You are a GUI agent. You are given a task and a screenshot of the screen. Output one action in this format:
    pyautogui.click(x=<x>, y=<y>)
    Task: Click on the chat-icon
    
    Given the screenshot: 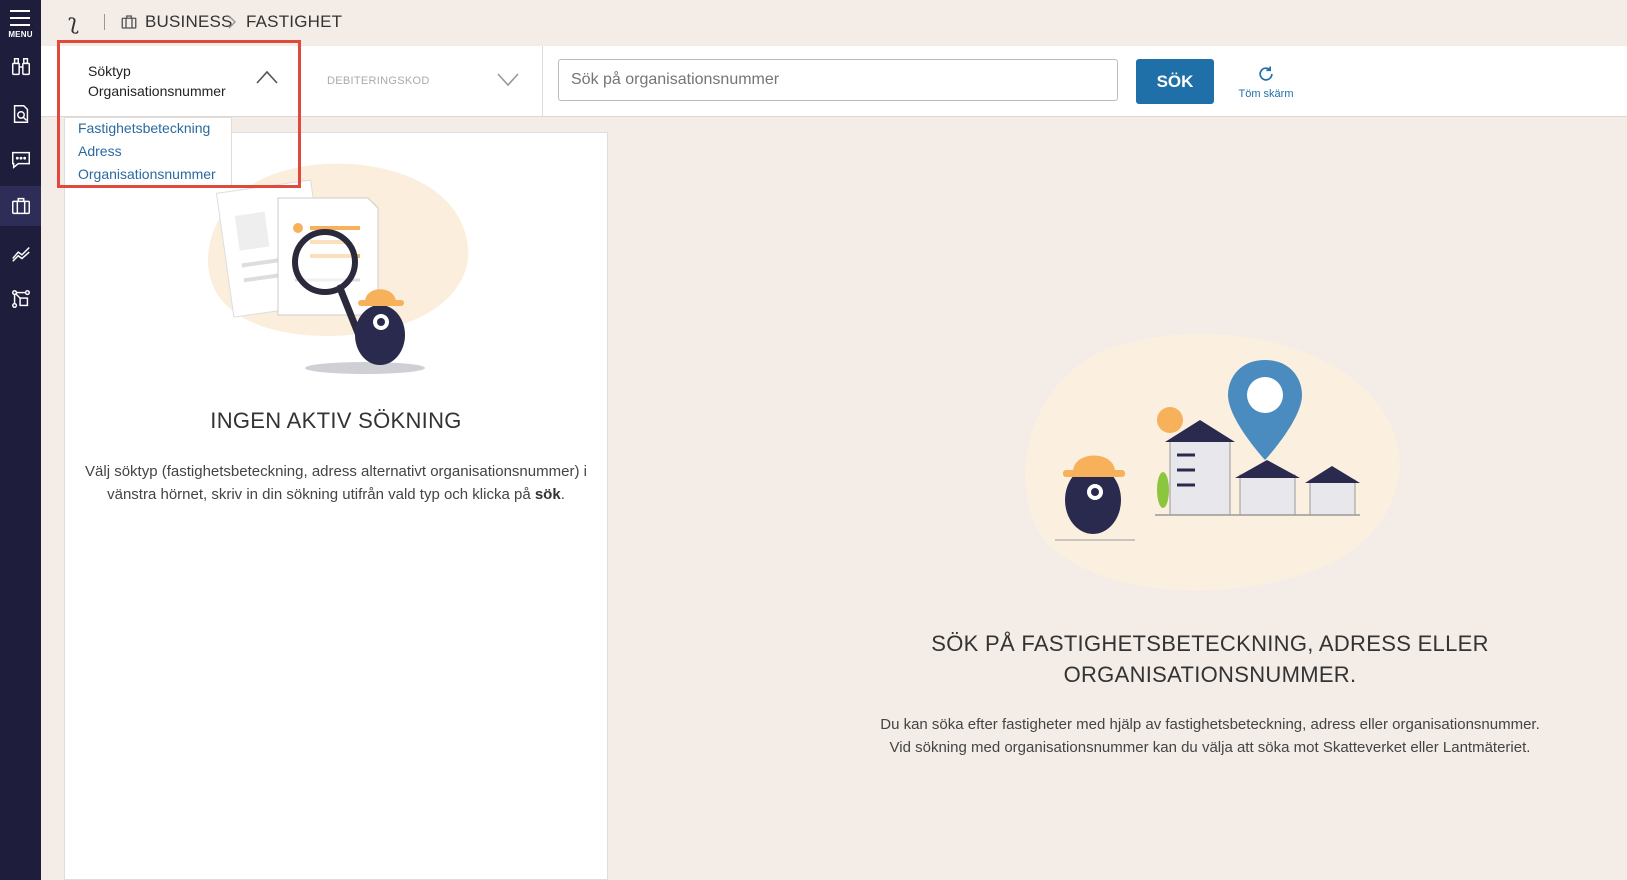 What is the action you would take?
    pyautogui.click(x=20, y=160)
    